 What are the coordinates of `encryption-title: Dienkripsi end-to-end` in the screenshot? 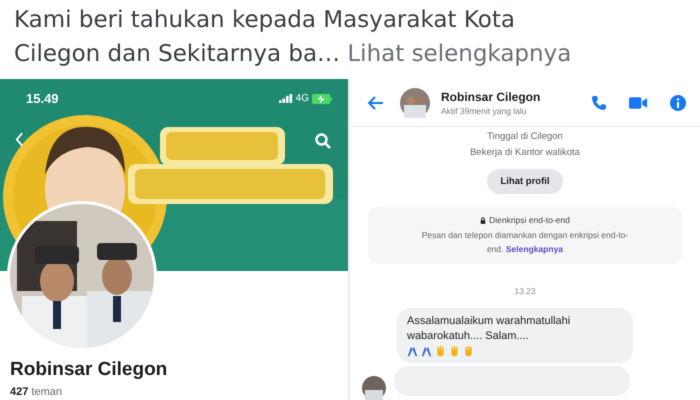 It's located at (529, 220).